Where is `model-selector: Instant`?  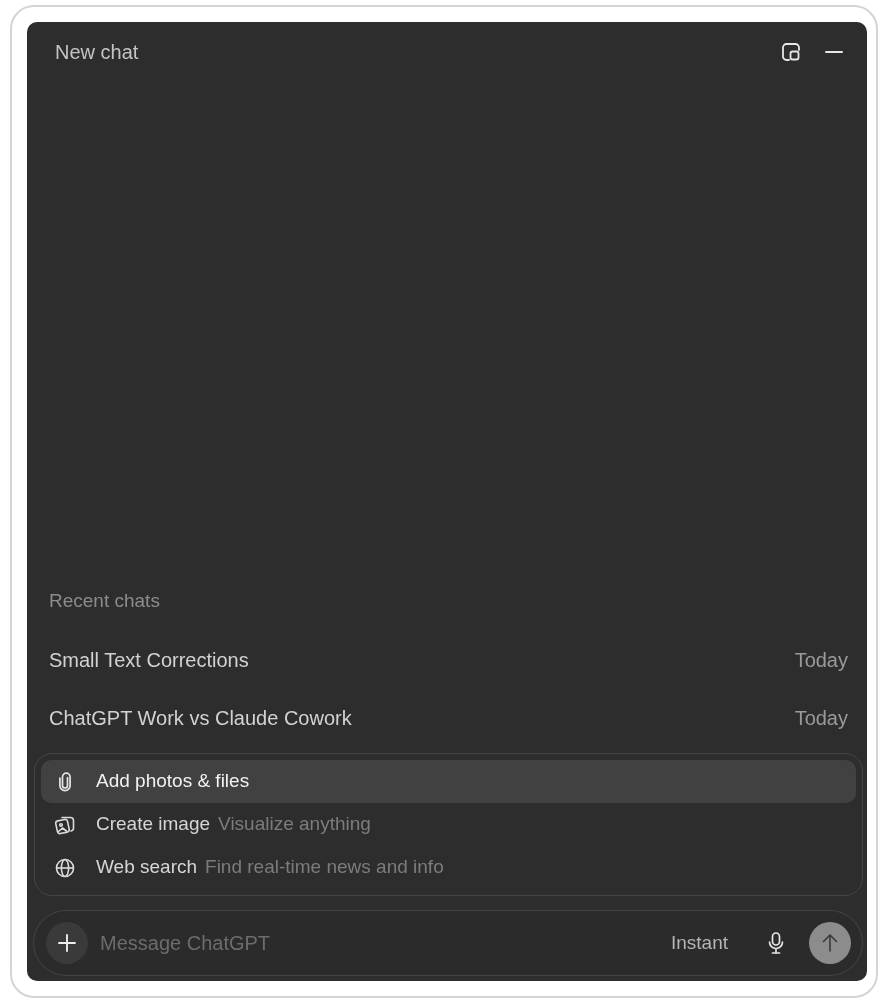 model-selector: Instant is located at coordinates (699, 943).